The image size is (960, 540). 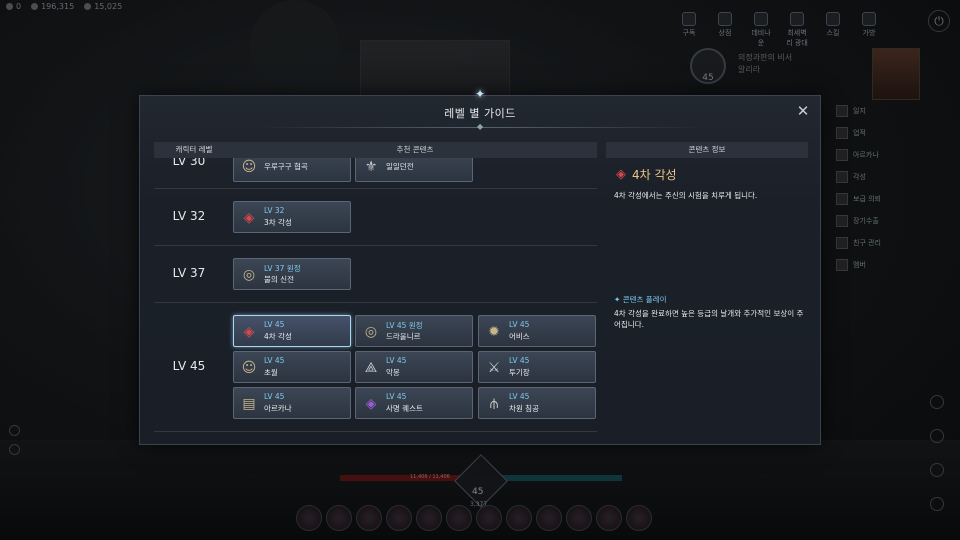 What do you see at coordinates (494, 332) in the screenshot?
I see `sun-icon: ✹` at bounding box center [494, 332].